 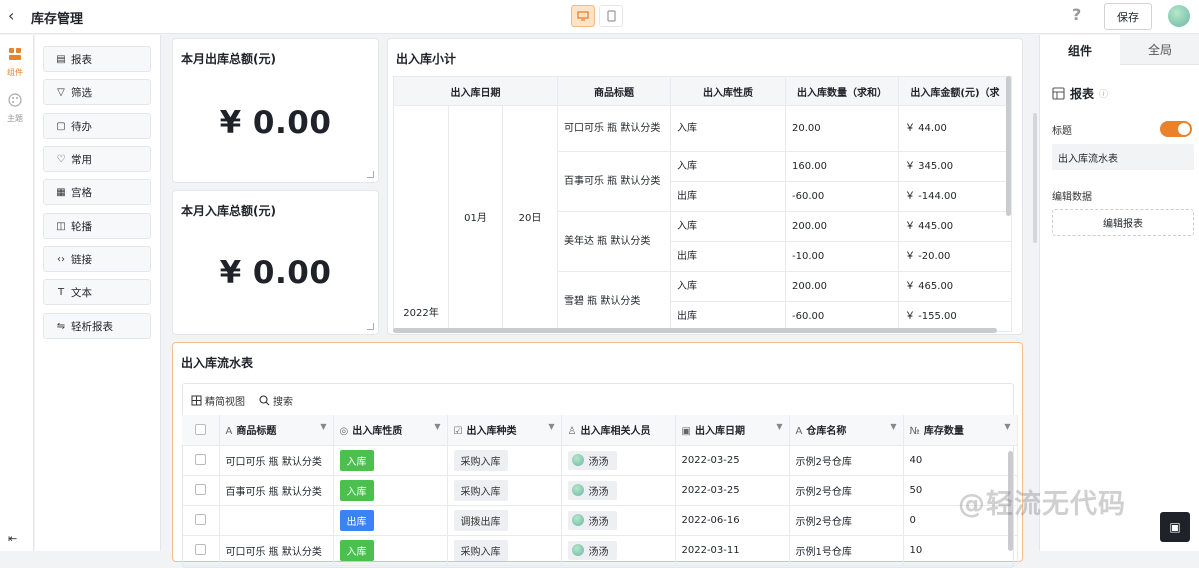 What do you see at coordinates (686, 432) in the screenshot?
I see `calendar-type-icon: ▣` at bounding box center [686, 432].